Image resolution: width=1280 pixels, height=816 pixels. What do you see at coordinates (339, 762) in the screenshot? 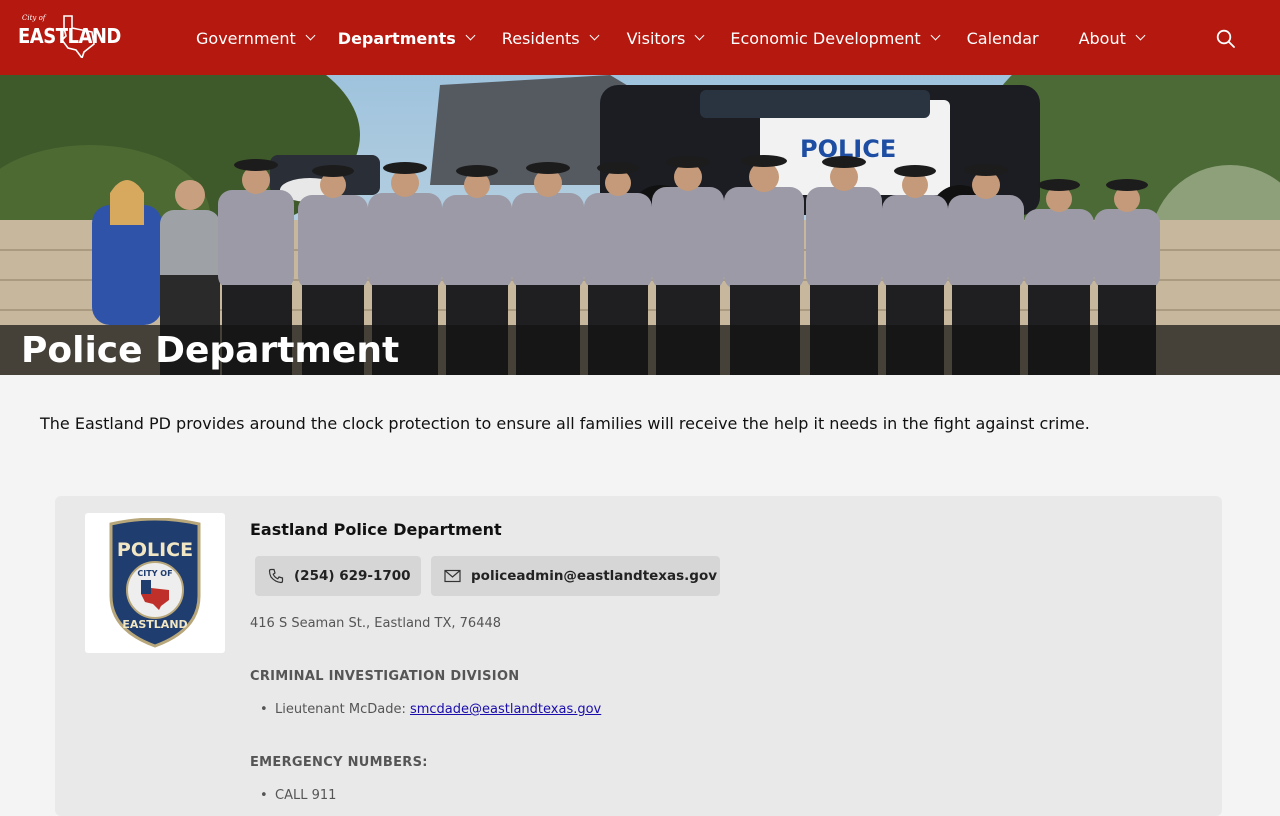
I see `emergency-heading: EMERGENCY NUMBERS:` at bounding box center [339, 762].